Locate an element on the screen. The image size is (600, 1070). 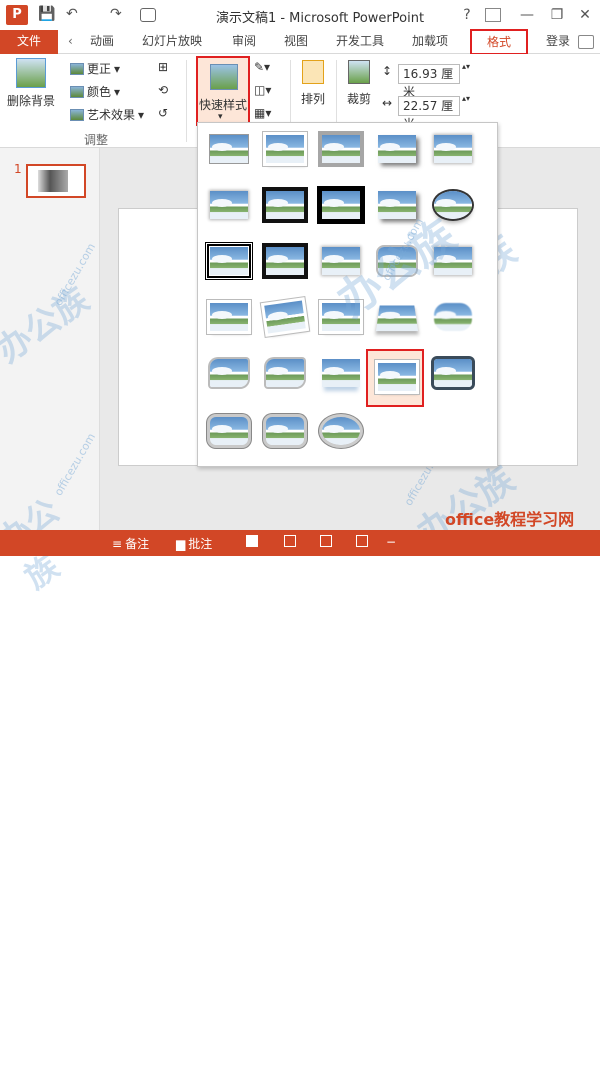
restore-button: ❐ is located at coordinates (557, 15).